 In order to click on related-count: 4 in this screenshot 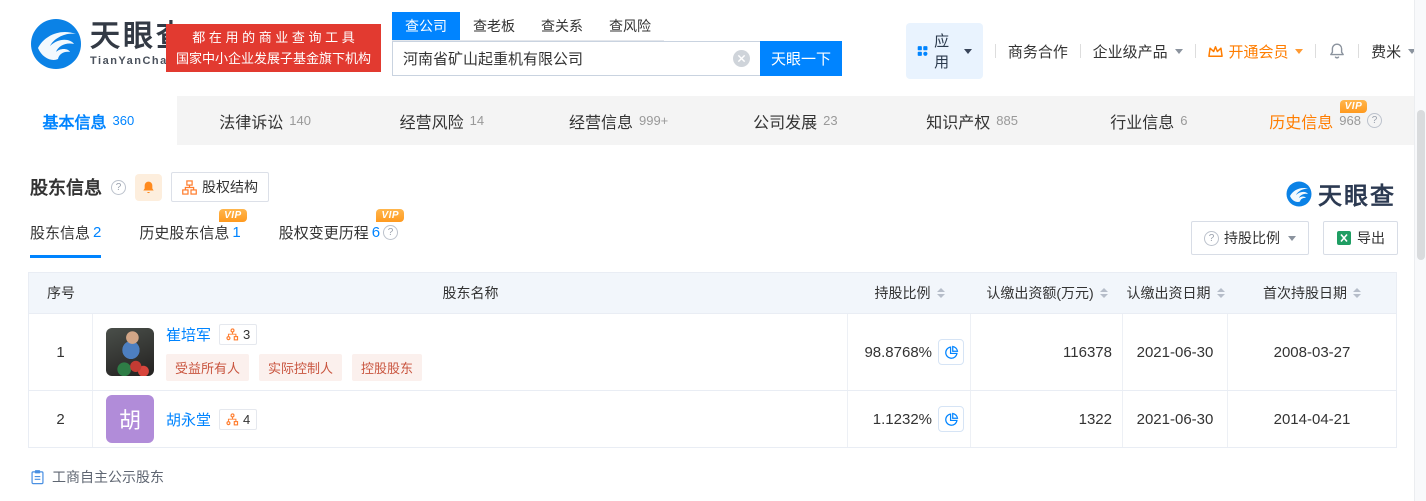, I will do `click(247, 419)`.